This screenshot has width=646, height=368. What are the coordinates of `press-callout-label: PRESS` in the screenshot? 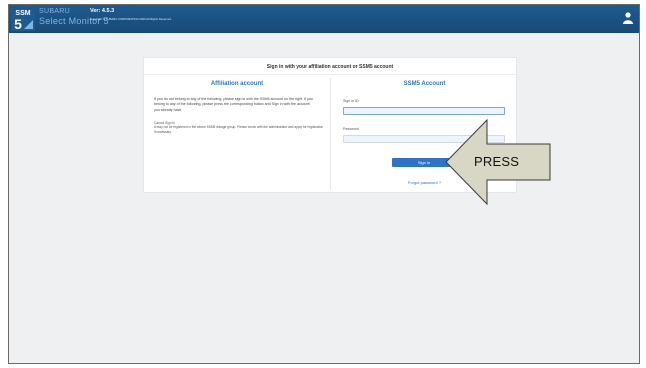 It's located at (497, 161).